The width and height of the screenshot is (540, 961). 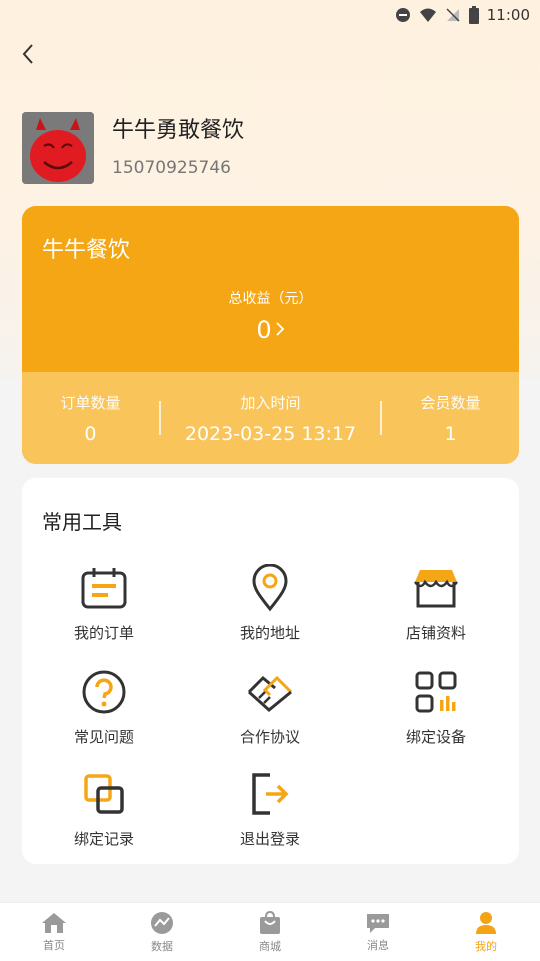 What do you see at coordinates (171, 168) in the screenshot?
I see `phone-number: 15070925746` at bounding box center [171, 168].